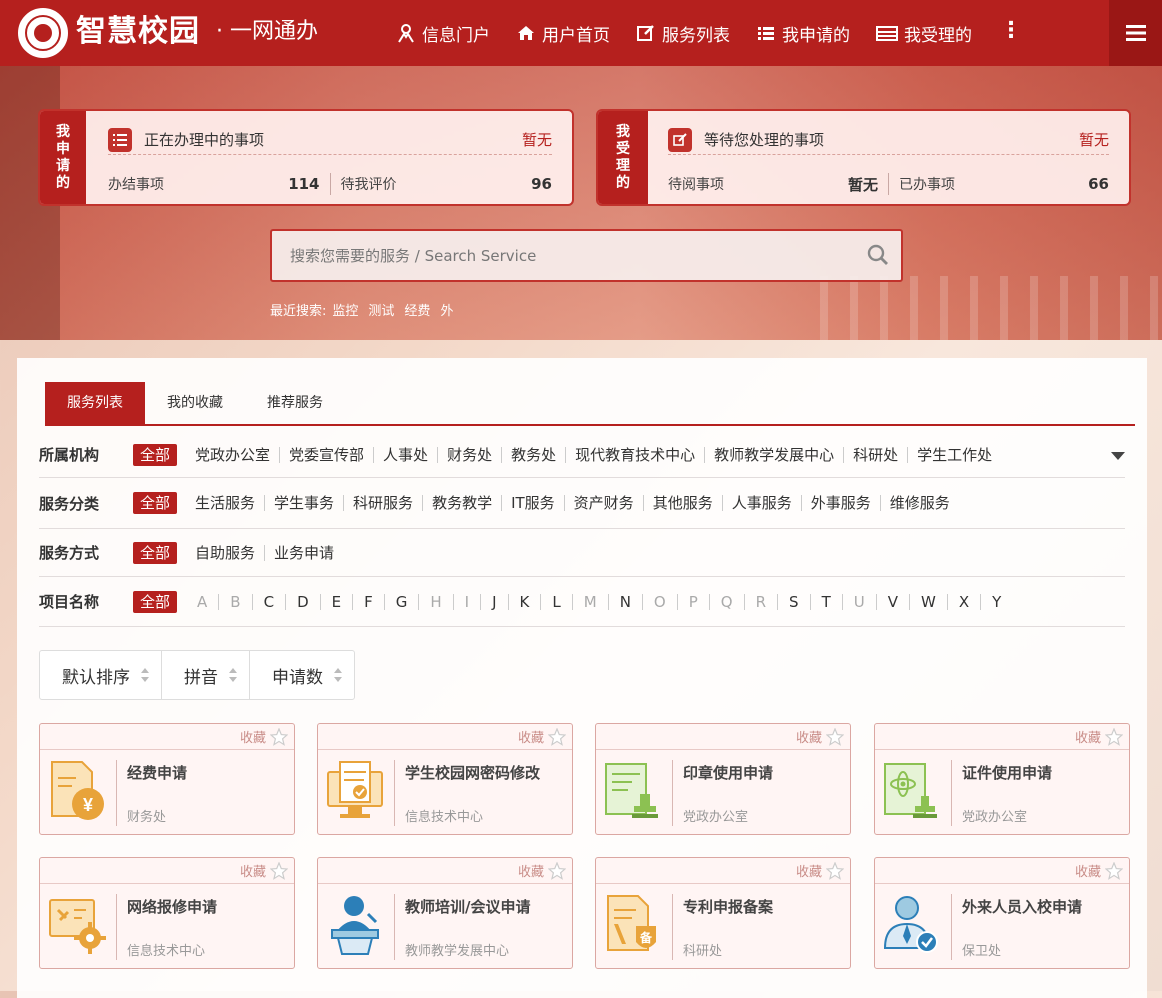 The width and height of the screenshot is (1162, 998). Describe the element at coordinates (138, 32) in the screenshot. I see `brand-title: 智慧校园` at that location.